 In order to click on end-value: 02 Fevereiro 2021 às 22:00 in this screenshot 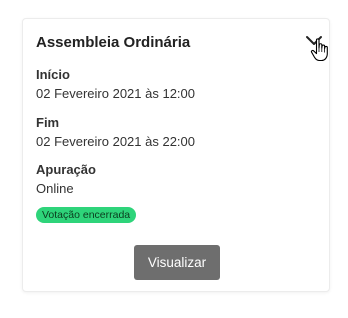, I will do `click(115, 141)`.